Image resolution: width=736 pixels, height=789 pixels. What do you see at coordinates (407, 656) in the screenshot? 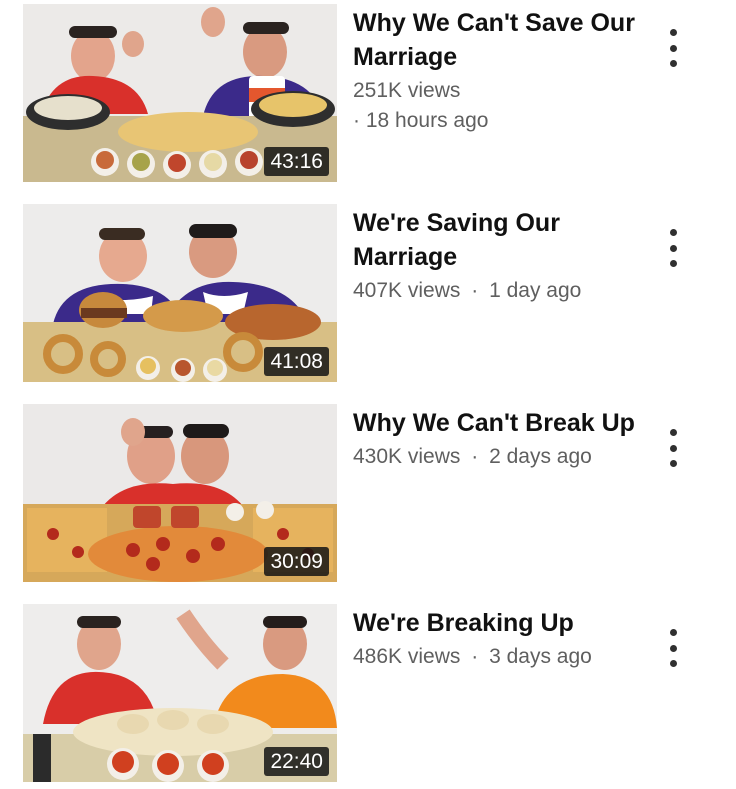
I see `view-count: 486K views` at bounding box center [407, 656].